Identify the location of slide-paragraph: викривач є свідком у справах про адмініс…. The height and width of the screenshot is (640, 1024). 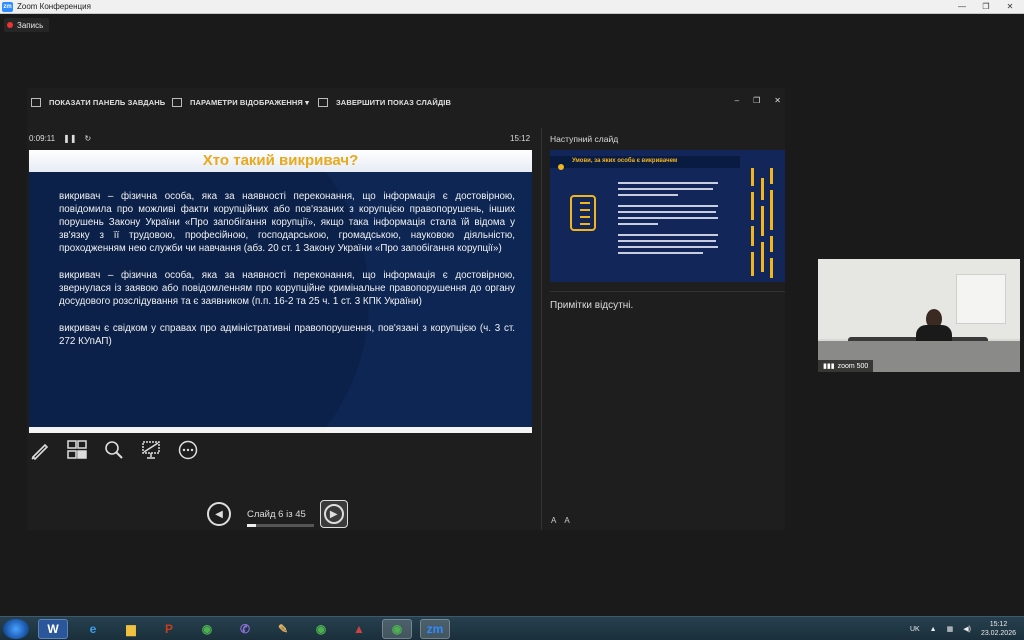
(287, 335).